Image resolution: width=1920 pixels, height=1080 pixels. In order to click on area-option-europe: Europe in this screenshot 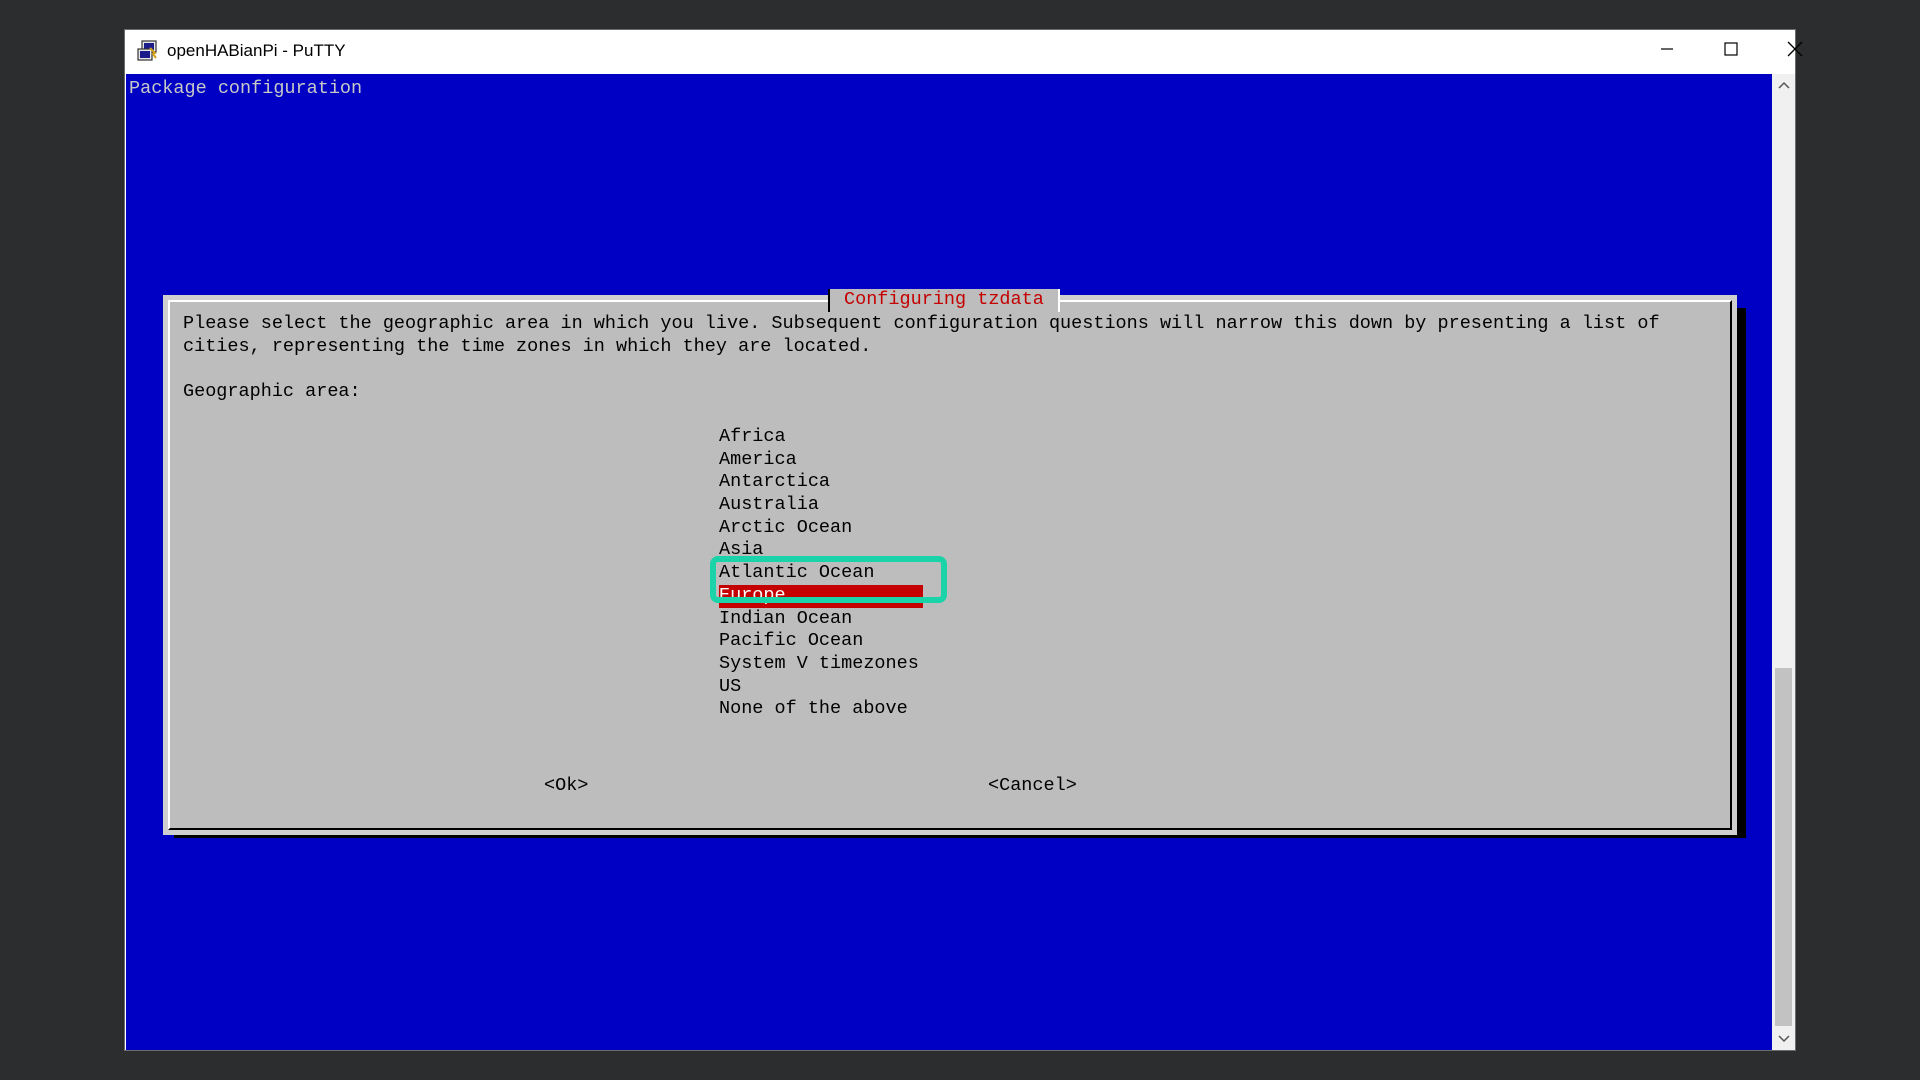, I will do `click(821, 596)`.